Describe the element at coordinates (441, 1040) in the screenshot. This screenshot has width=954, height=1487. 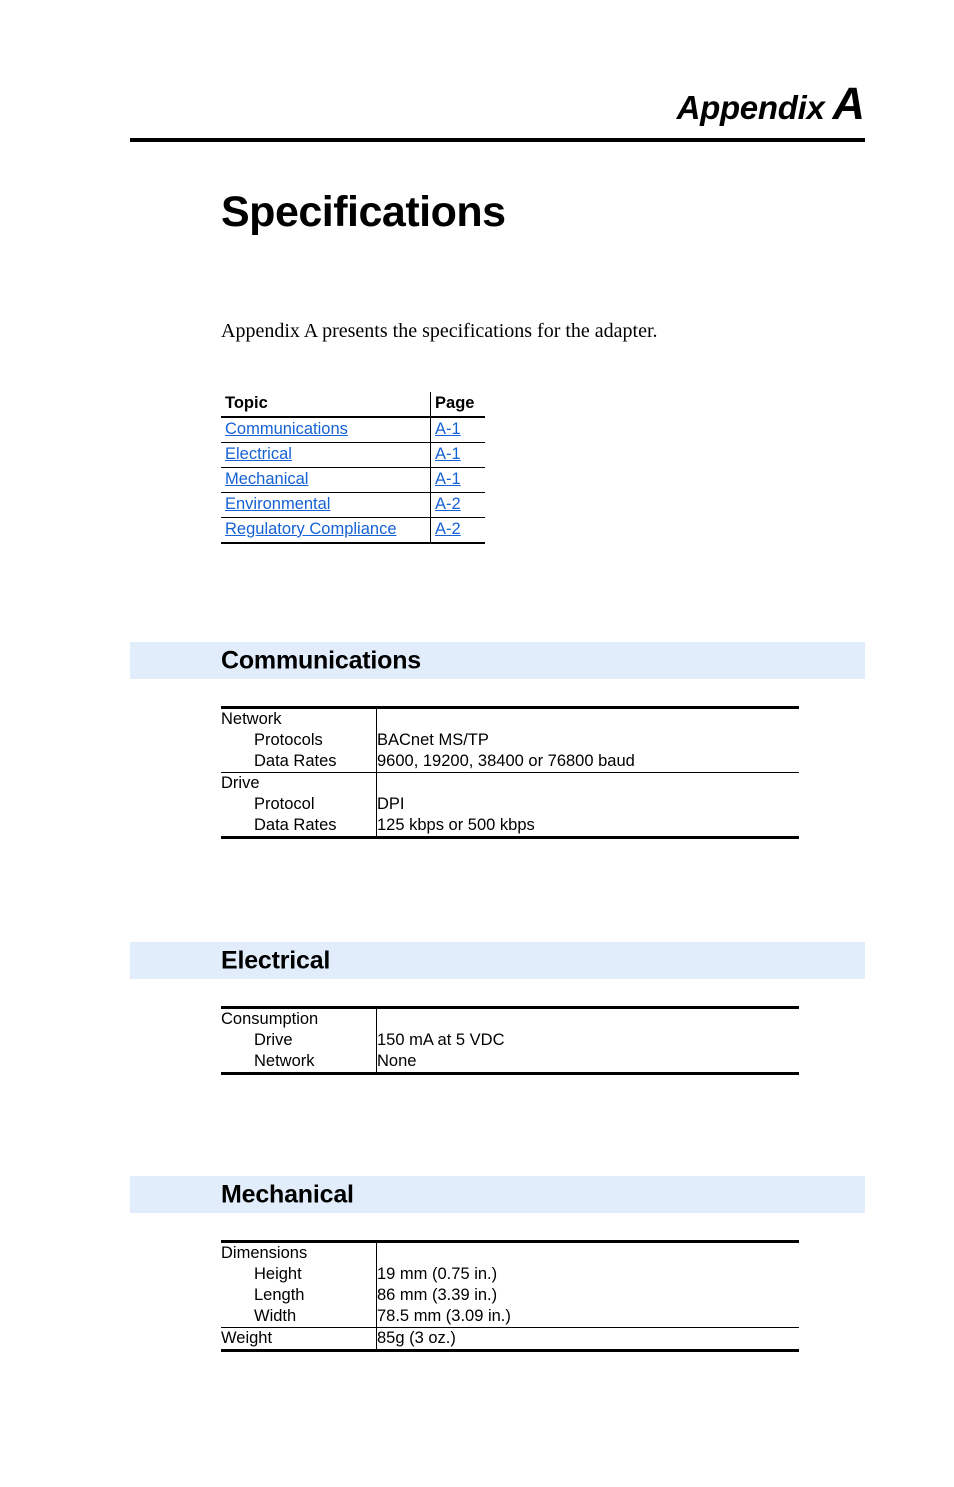
I see `spec-value: 150 mA at 5 VDC` at that location.